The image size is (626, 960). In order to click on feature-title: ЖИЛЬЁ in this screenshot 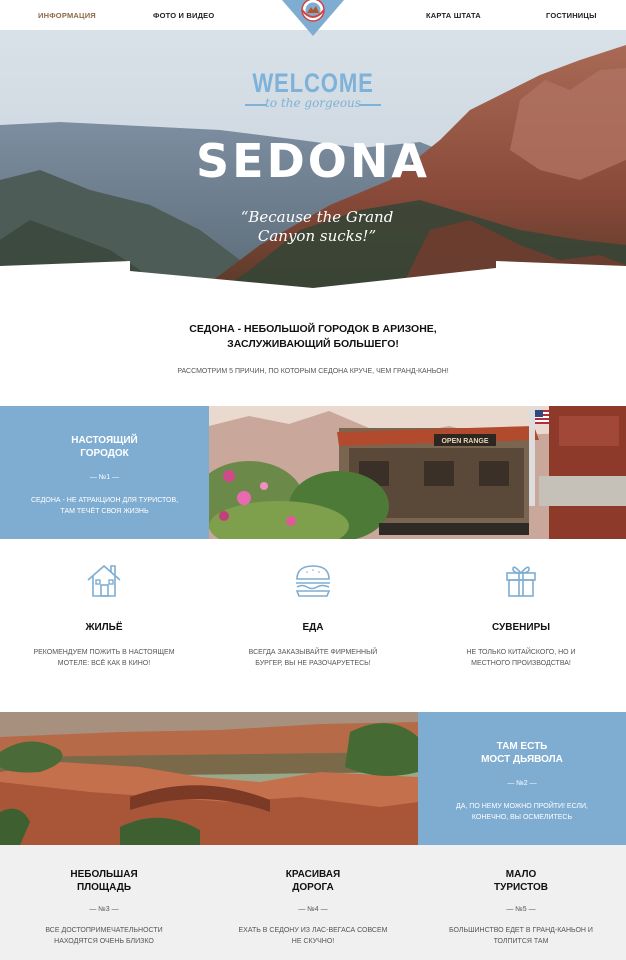, I will do `click(104, 627)`.